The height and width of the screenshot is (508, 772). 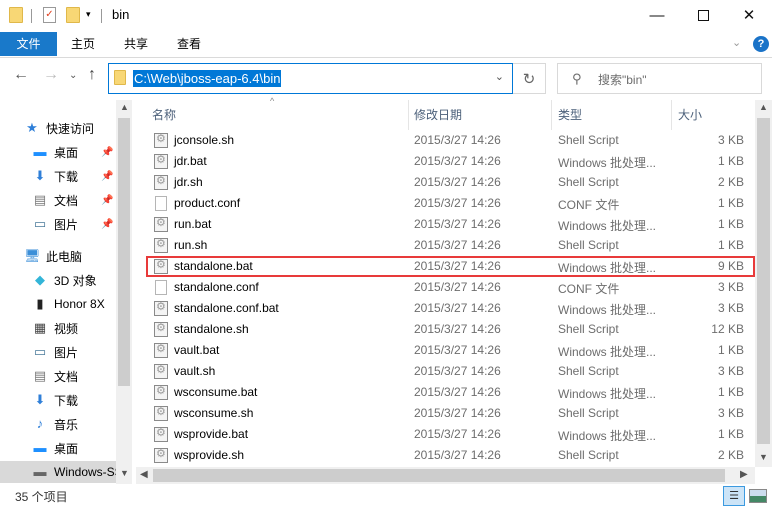 What do you see at coordinates (450, 371) in the screenshot?
I see `file-row: vault.sh 2015/3/27 14:26 Shell Script 3 KB` at bounding box center [450, 371].